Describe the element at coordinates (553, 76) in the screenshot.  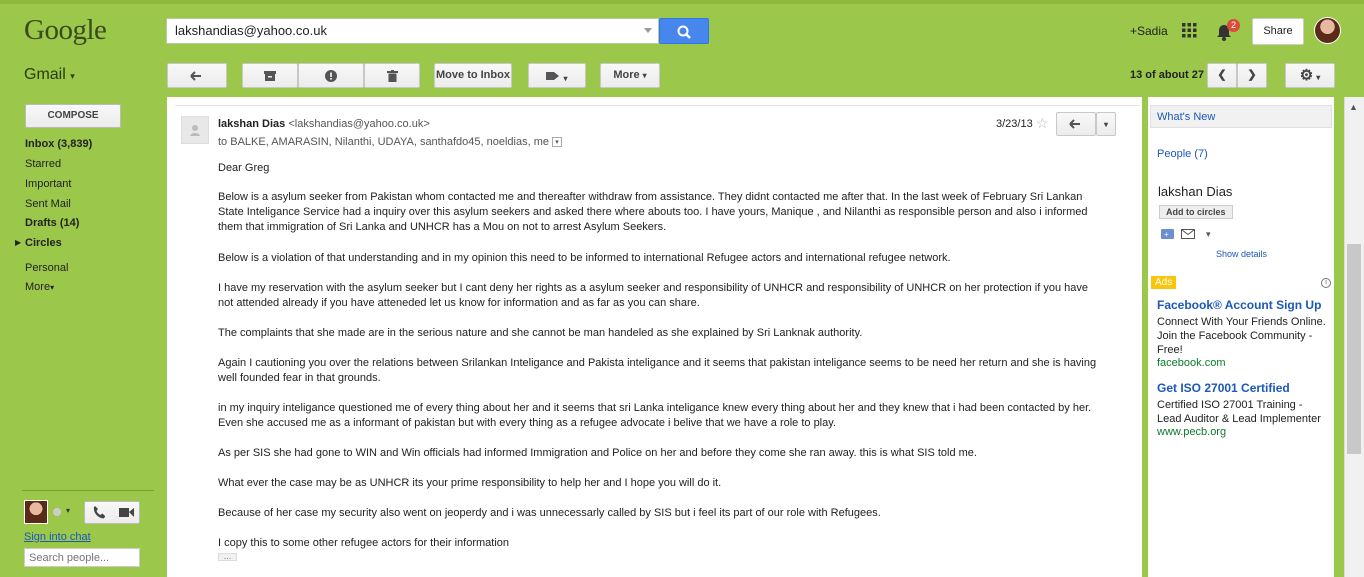
I see `label-tag-icon` at that location.